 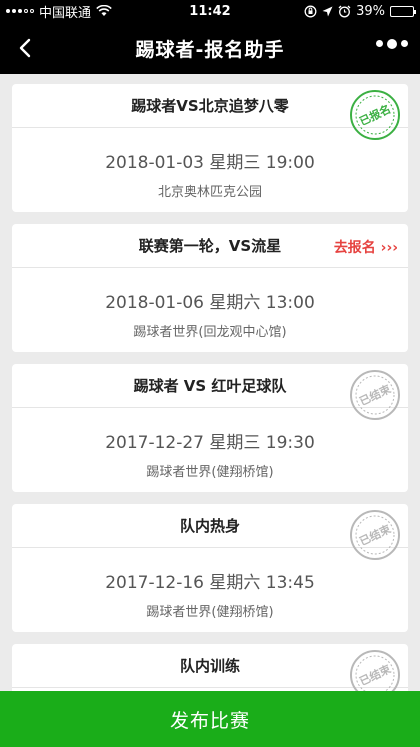 What do you see at coordinates (210, 303) in the screenshot?
I see `match-time: 2018-01-06 星期六 13:00` at bounding box center [210, 303].